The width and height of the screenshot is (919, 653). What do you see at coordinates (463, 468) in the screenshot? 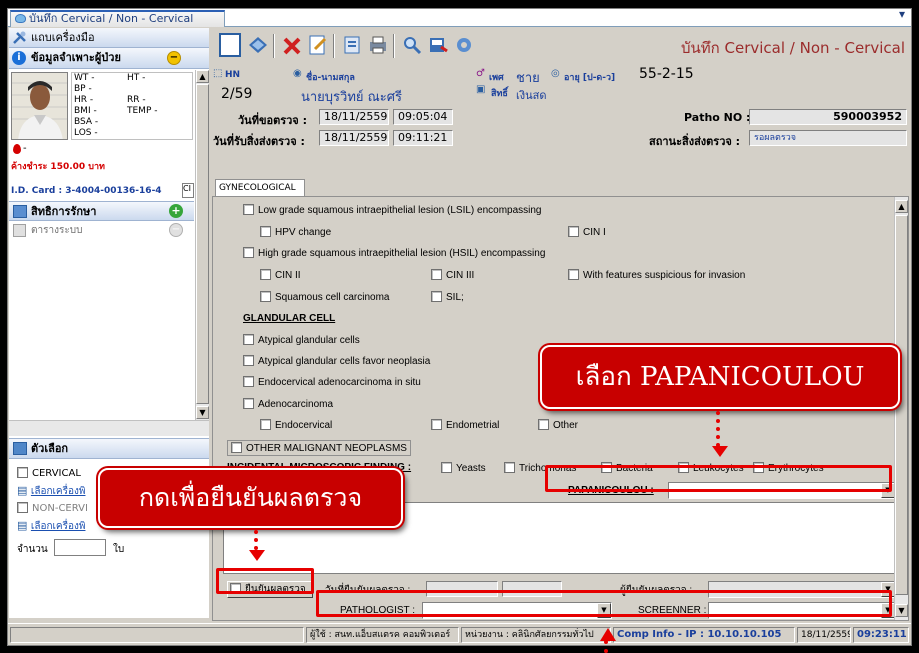
I see `yeasts-option: Yeasts` at bounding box center [463, 468].